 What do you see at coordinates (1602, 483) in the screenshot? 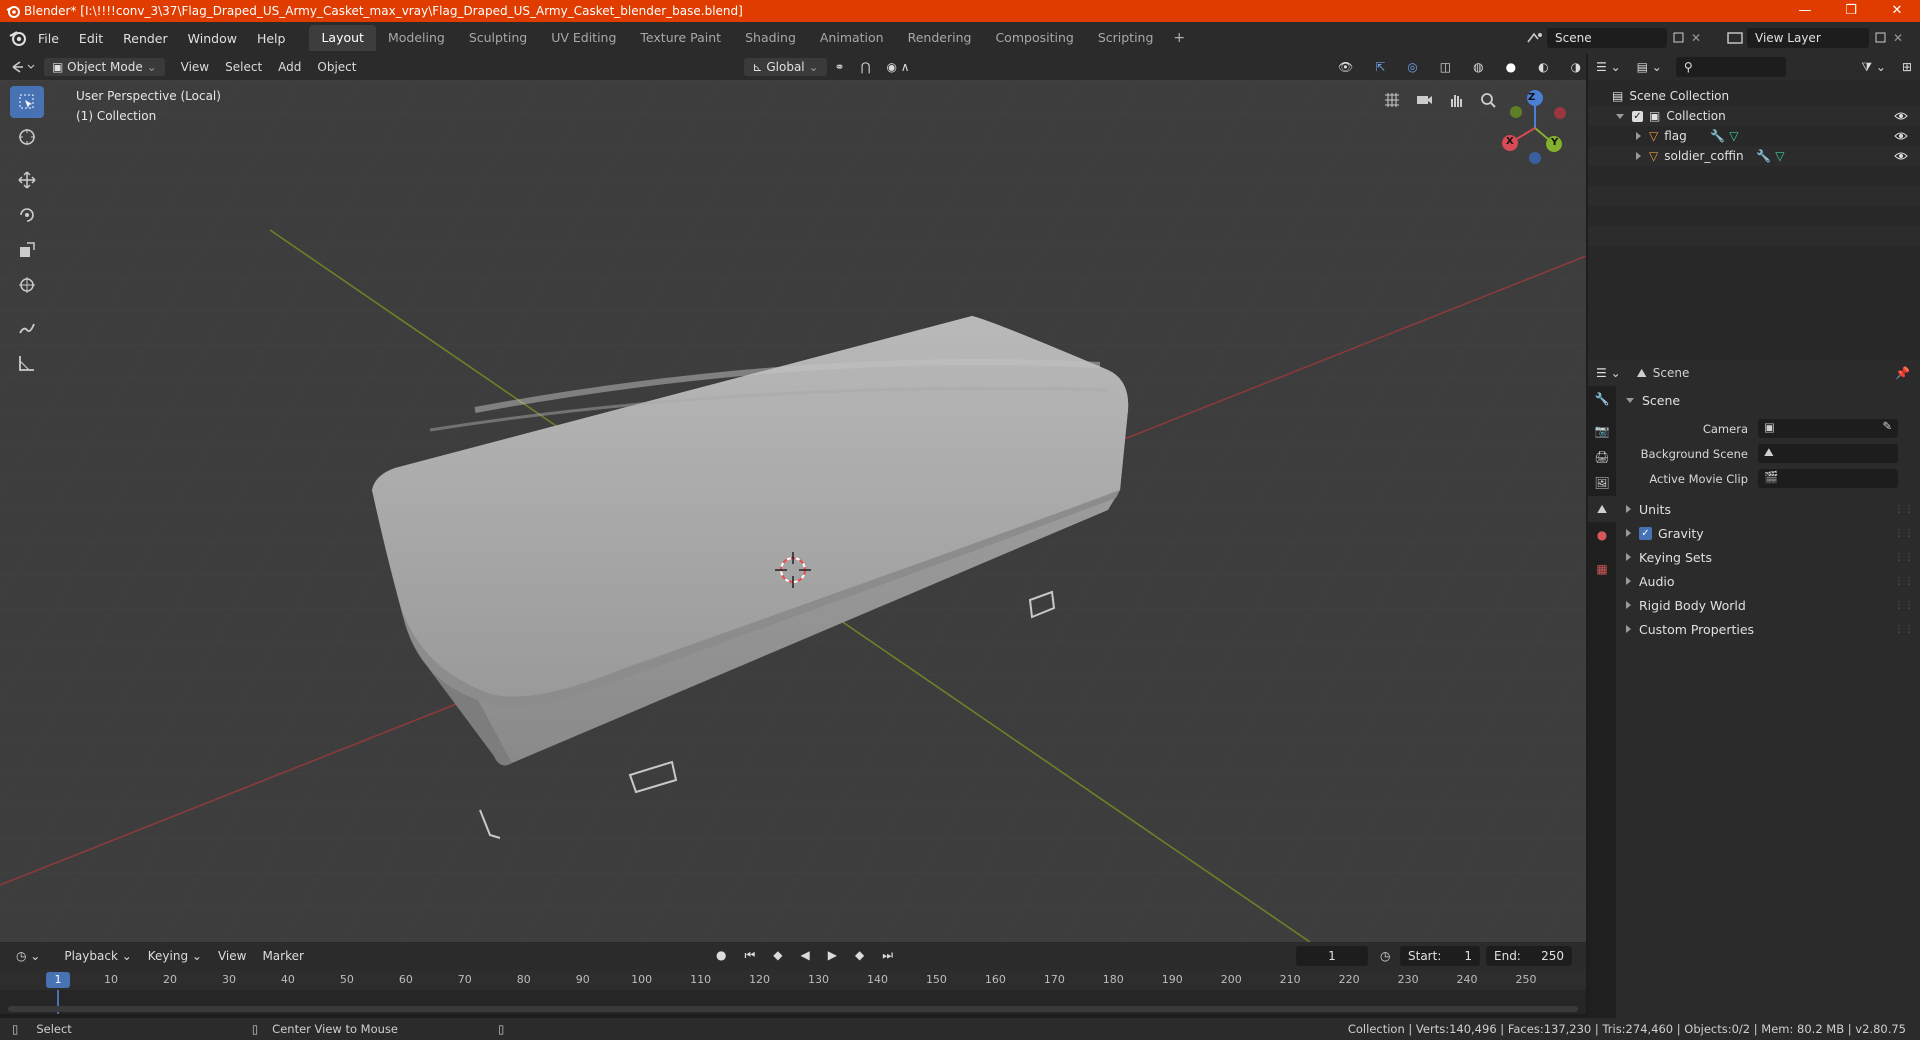
I see `view-layer-tab-icon: 🖼` at bounding box center [1602, 483].